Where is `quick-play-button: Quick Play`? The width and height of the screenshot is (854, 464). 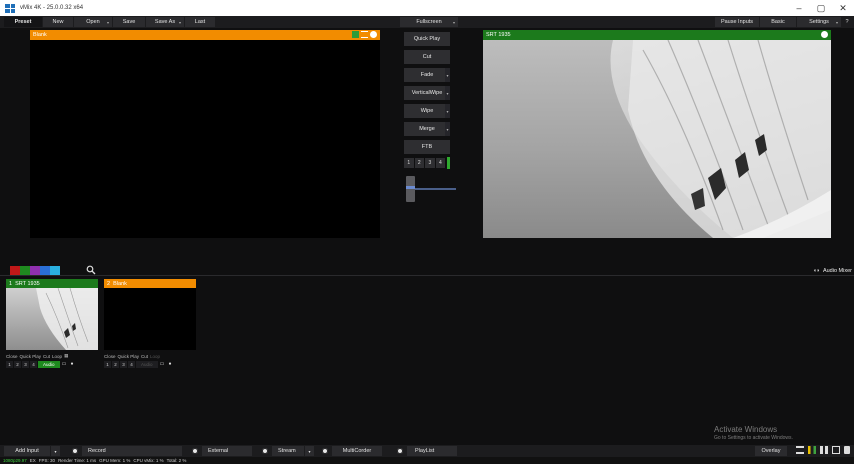 quick-play-button: Quick Play is located at coordinates (427, 39).